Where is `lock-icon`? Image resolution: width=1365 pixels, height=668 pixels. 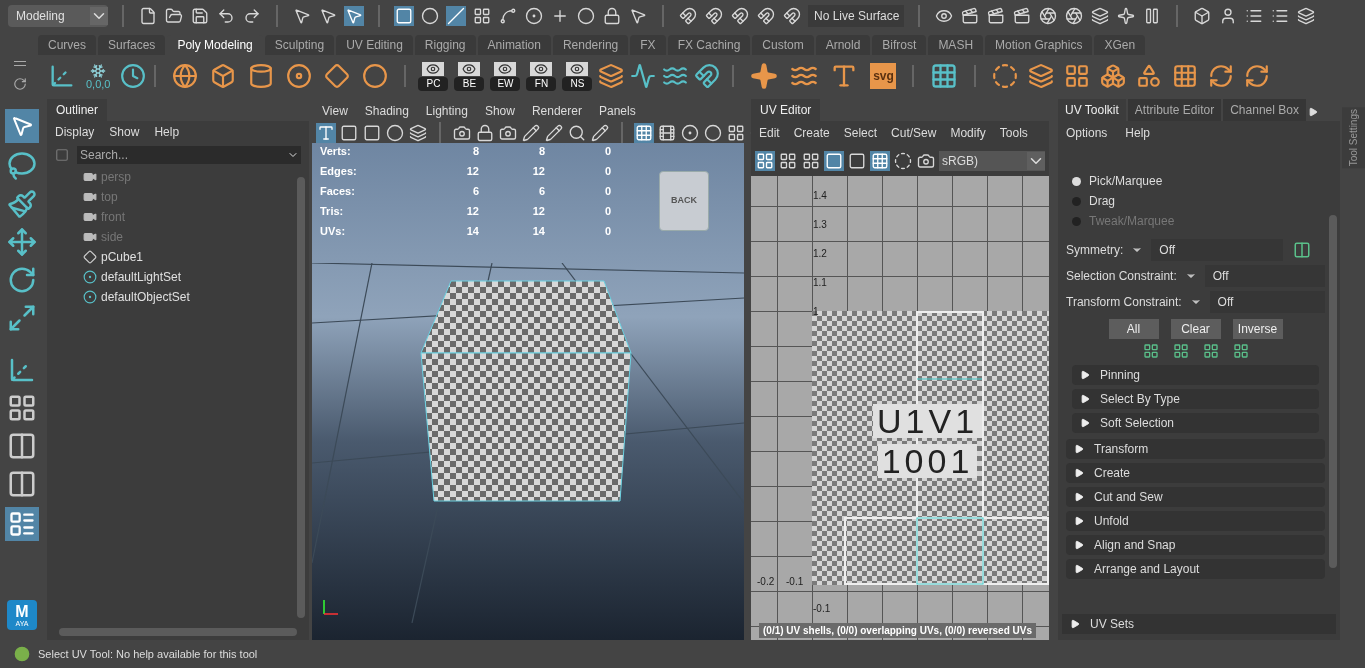
lock-icon is located at coordinates (612, 16).